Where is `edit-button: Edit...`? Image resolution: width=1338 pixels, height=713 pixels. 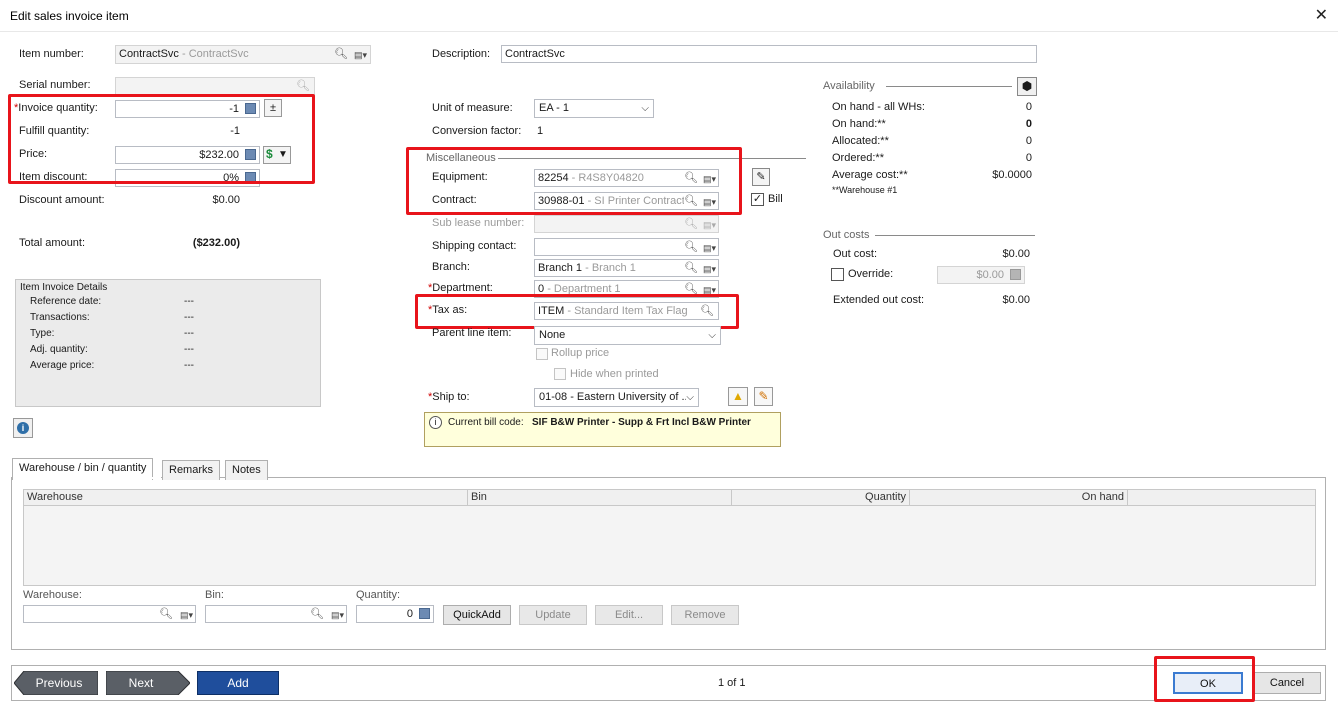
edit-button: Edit... is located at coordinates (629, 615).